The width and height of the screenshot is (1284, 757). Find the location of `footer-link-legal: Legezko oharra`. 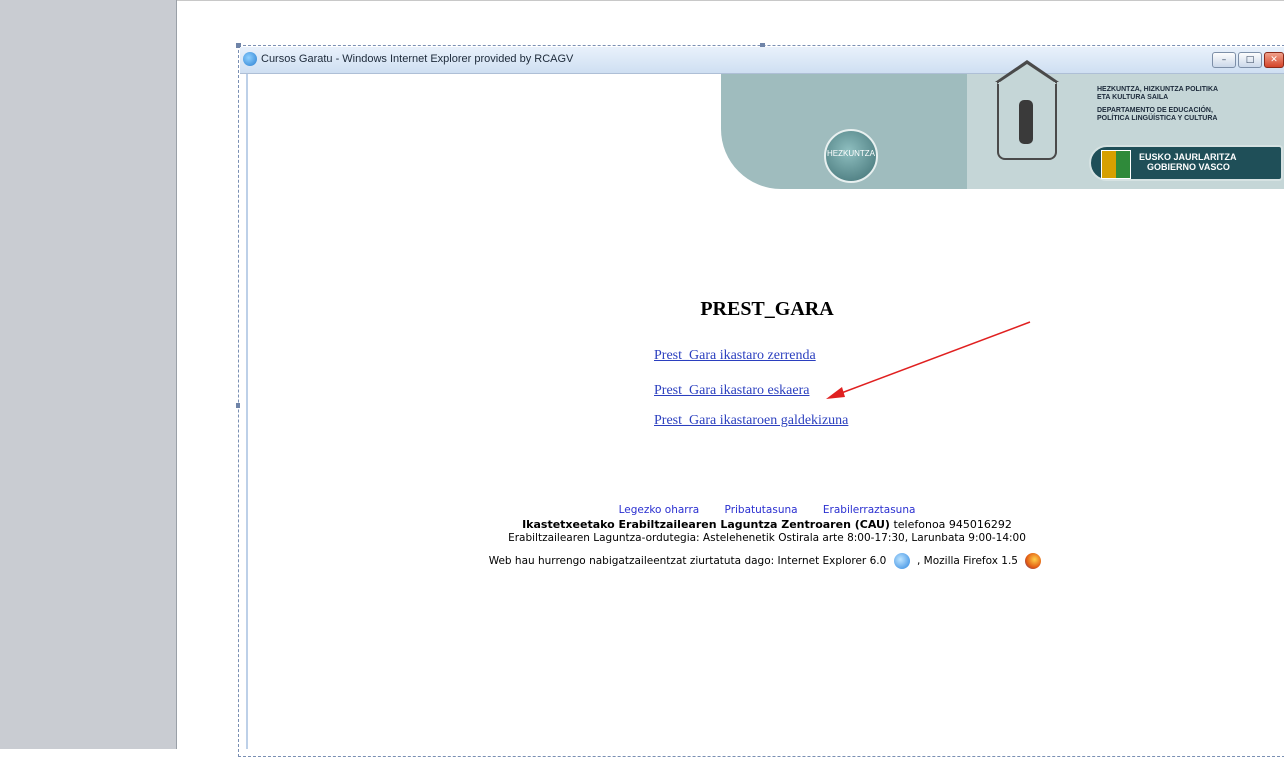

footer-link-legal: Legezko oharra is located at coordinates (659, 510).